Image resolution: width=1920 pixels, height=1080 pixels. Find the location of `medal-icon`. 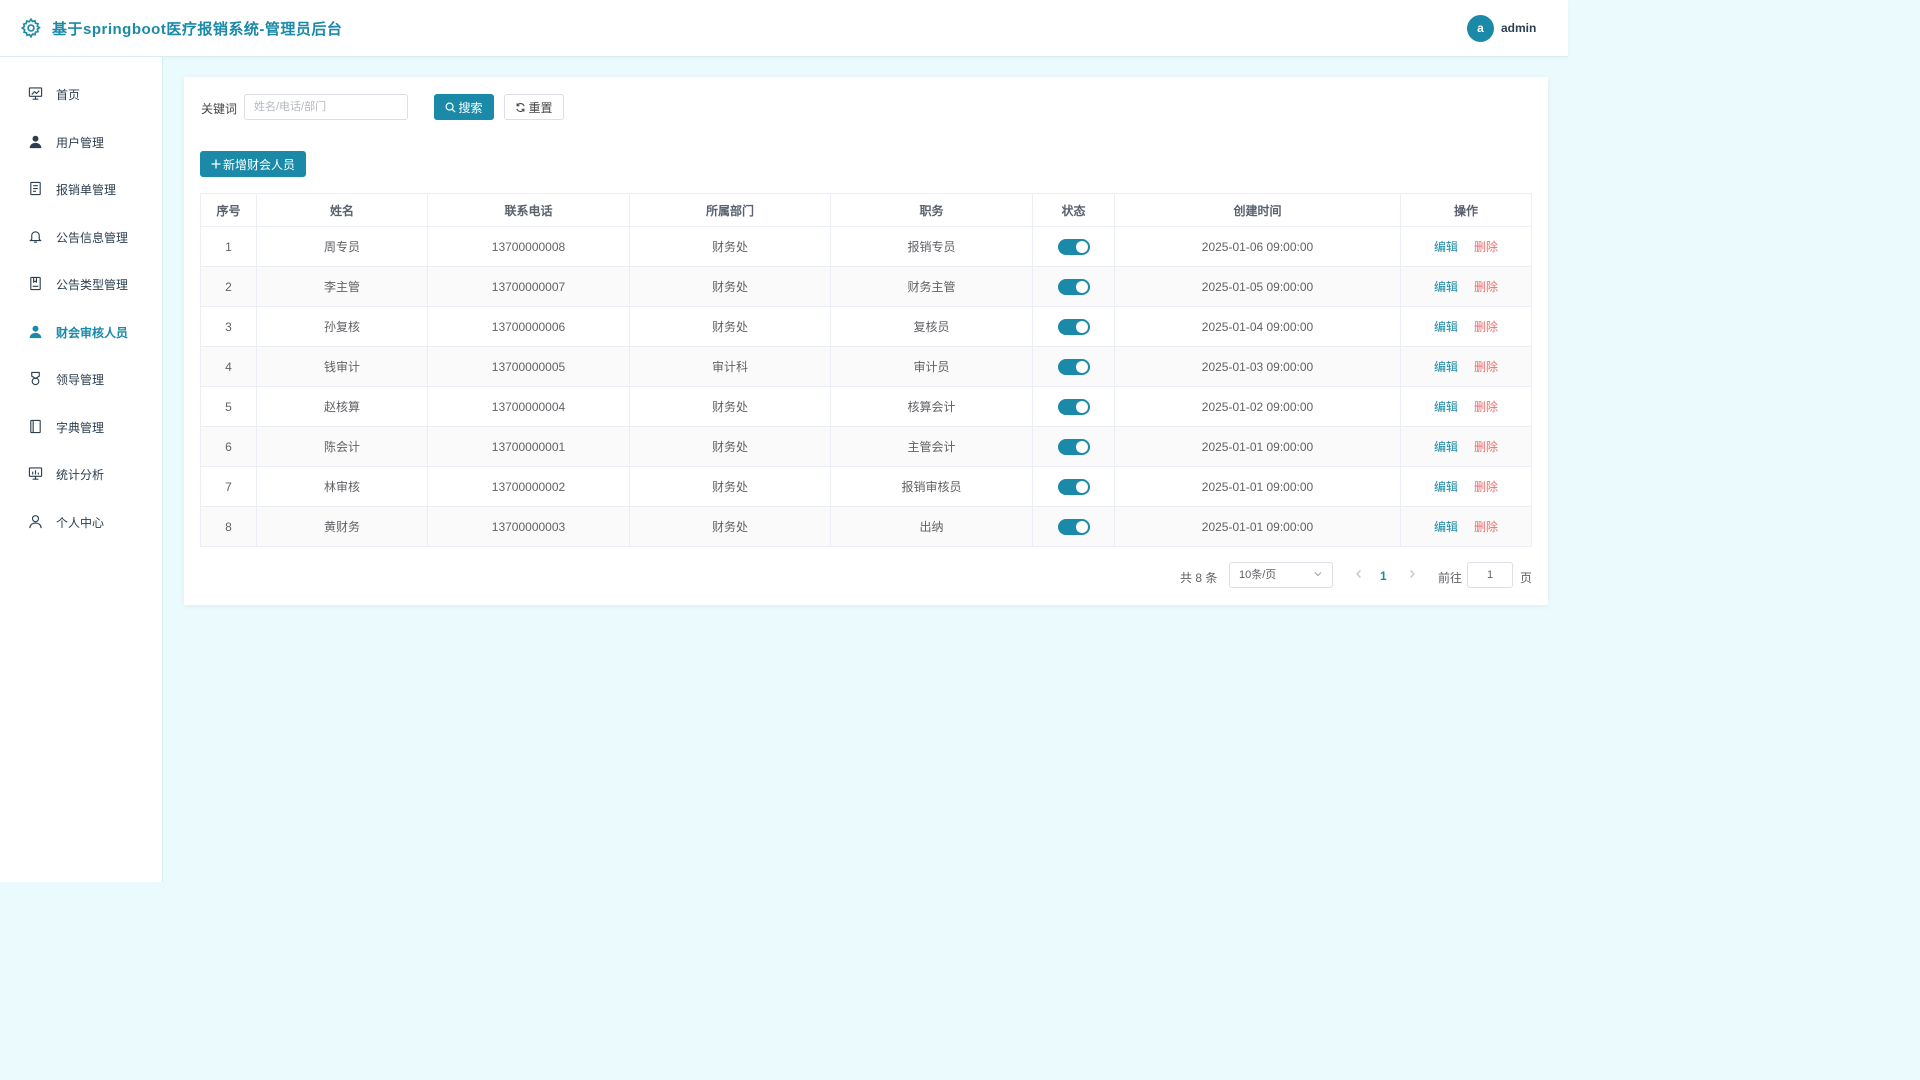

medal-icon is located at coordinates (35, 378).